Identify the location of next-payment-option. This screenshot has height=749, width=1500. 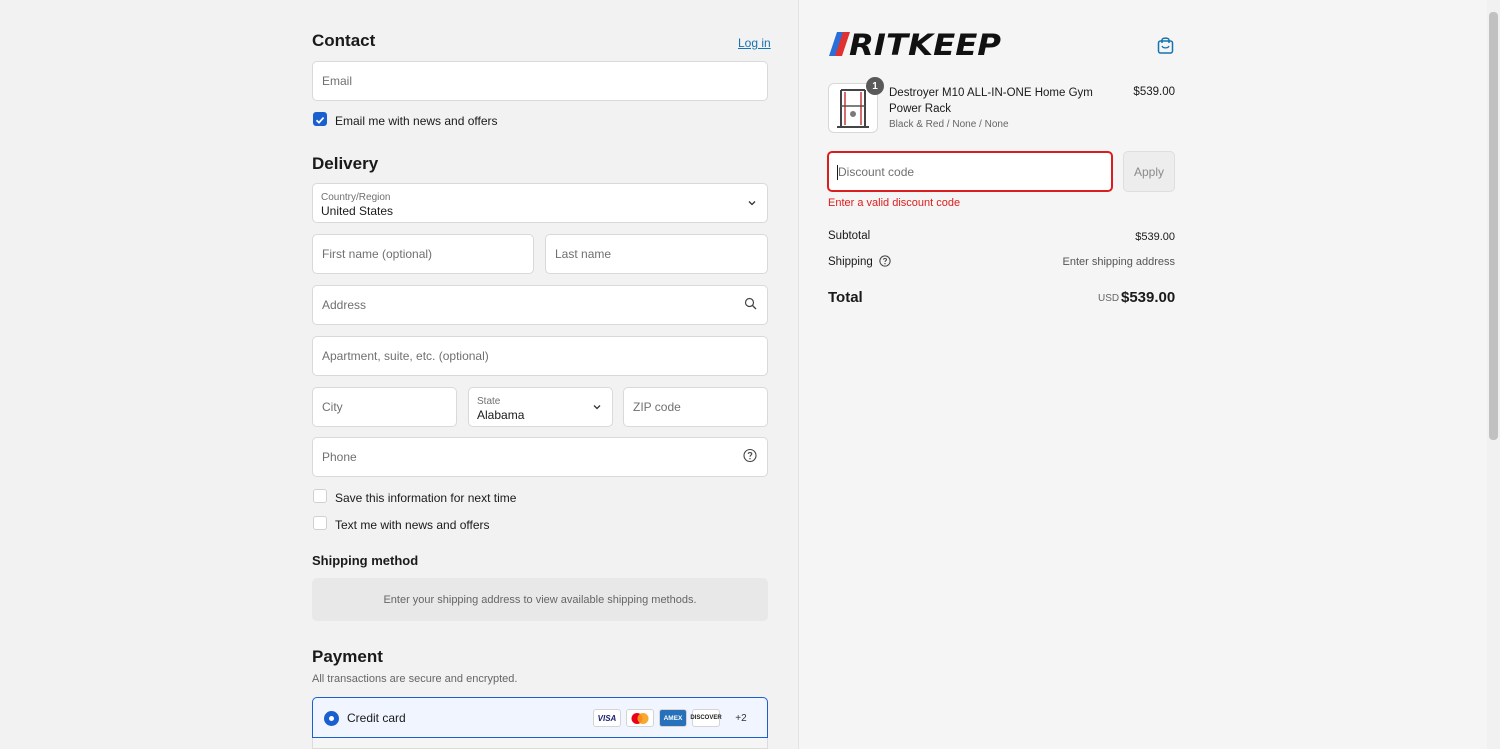
(540, 743).